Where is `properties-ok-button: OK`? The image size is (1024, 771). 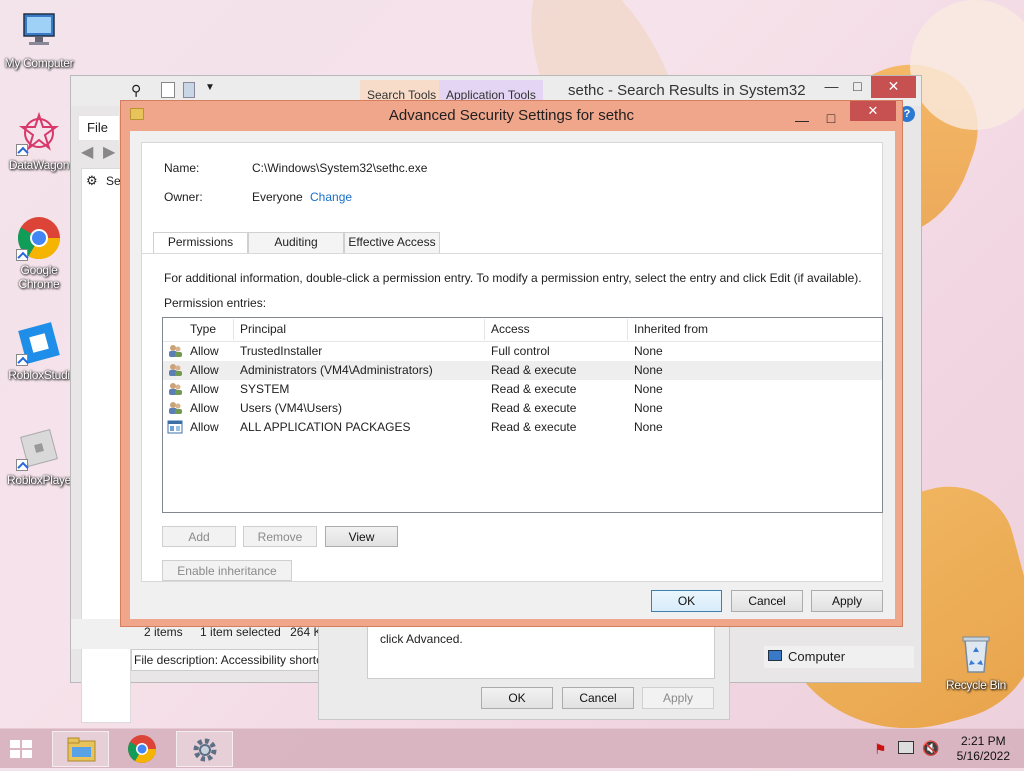
properties-ok-button: OK is located at coordinates (517, 698).